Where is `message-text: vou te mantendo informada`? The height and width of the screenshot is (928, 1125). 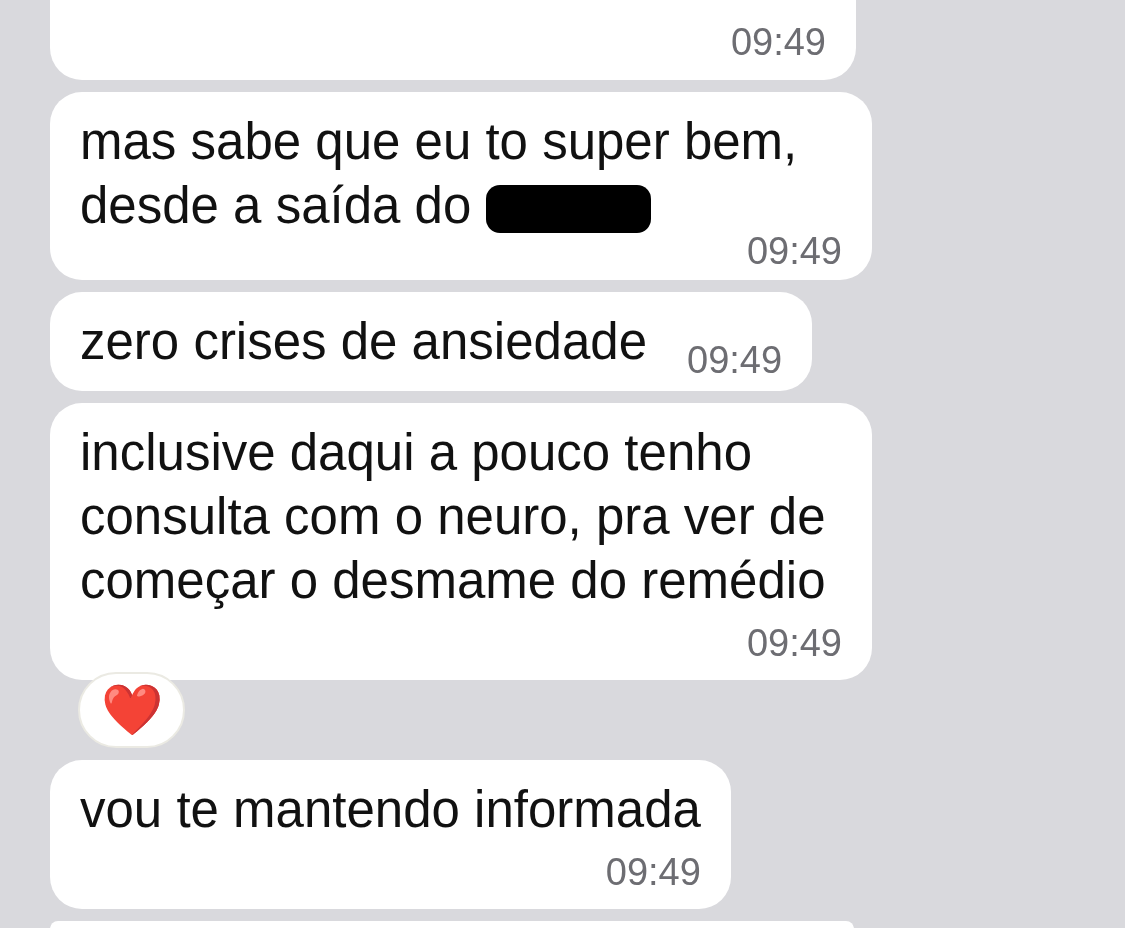 message-text: vou te mantendo informada is located at coordinates (390, 809).